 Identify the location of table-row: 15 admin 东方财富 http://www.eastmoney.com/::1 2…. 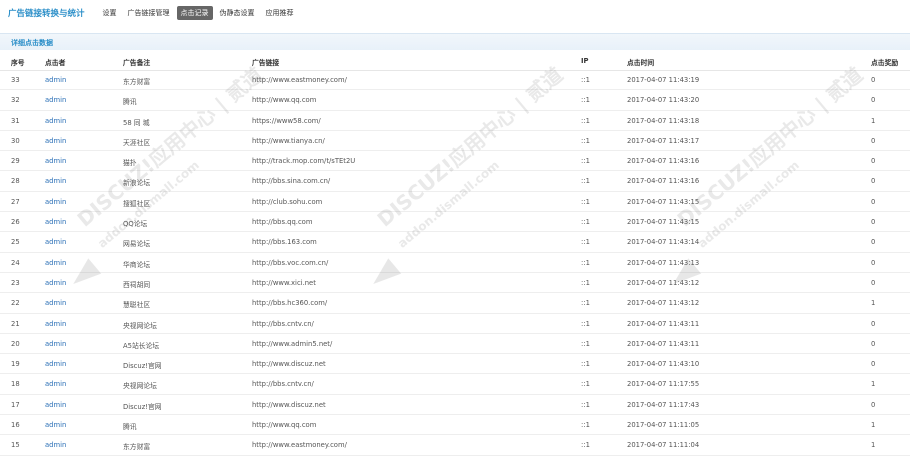
(455, 445).